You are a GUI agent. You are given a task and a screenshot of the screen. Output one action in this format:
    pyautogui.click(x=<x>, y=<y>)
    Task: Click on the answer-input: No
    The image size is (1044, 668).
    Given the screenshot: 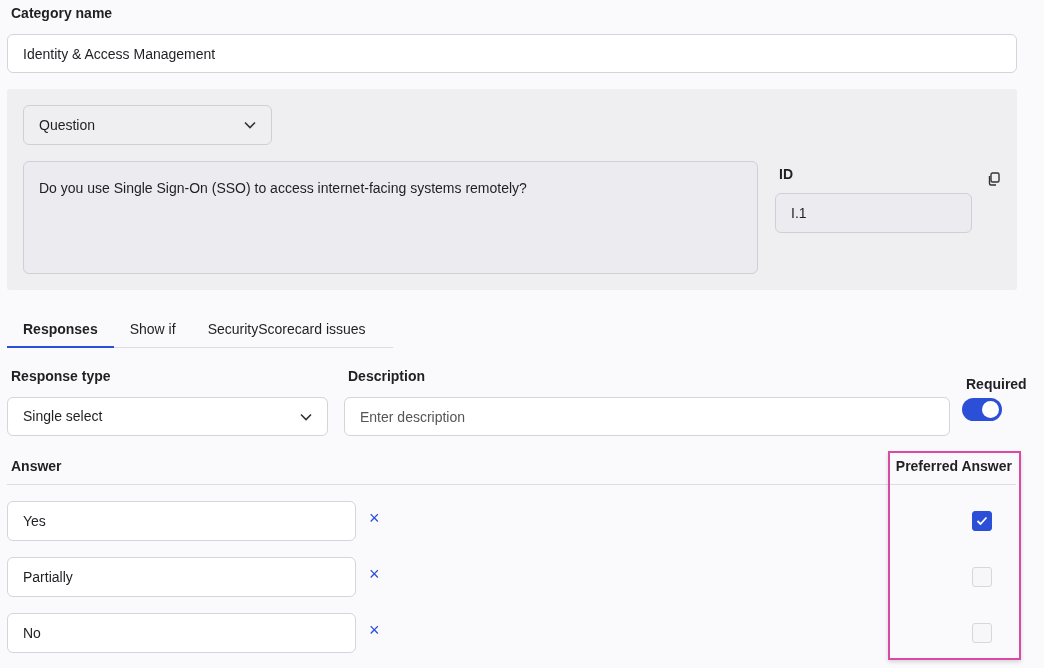 What is the action you would take?
    pyautogui.click(x=181, y=633)
    